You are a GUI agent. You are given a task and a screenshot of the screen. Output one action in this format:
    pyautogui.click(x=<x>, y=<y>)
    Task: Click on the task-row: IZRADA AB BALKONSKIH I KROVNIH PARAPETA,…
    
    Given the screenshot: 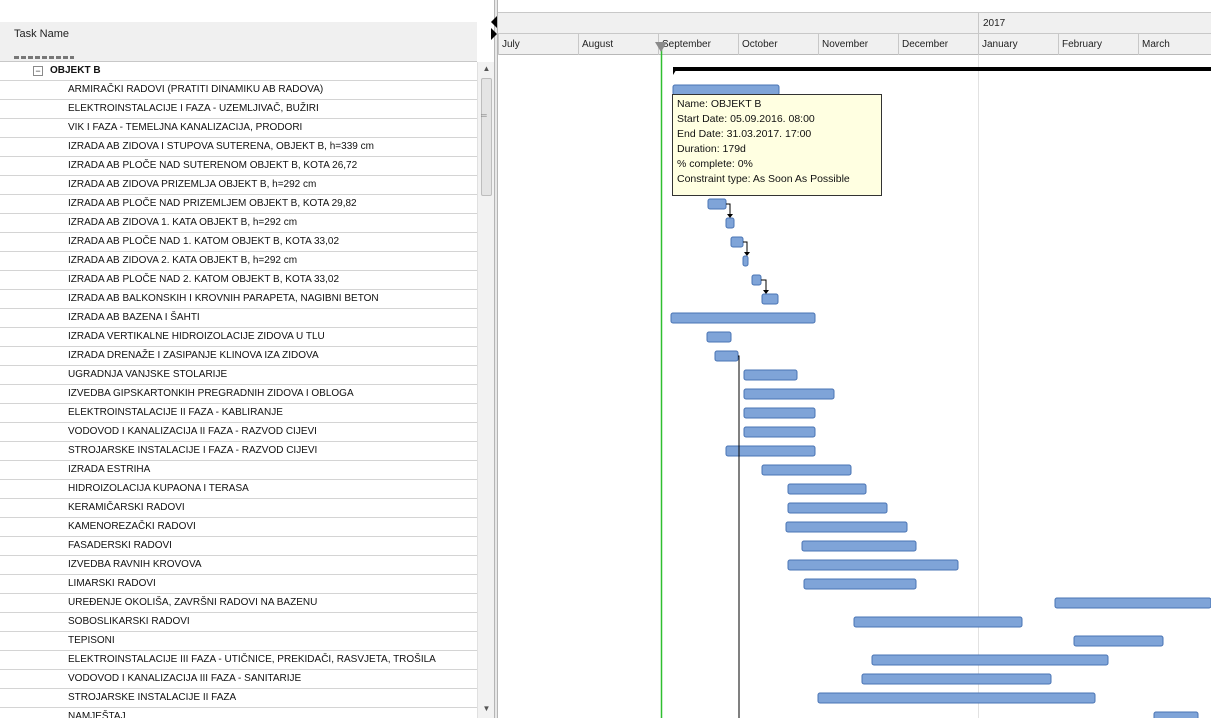 What is the action you would take?
    pyautogui.click(x=238, y=299)
    